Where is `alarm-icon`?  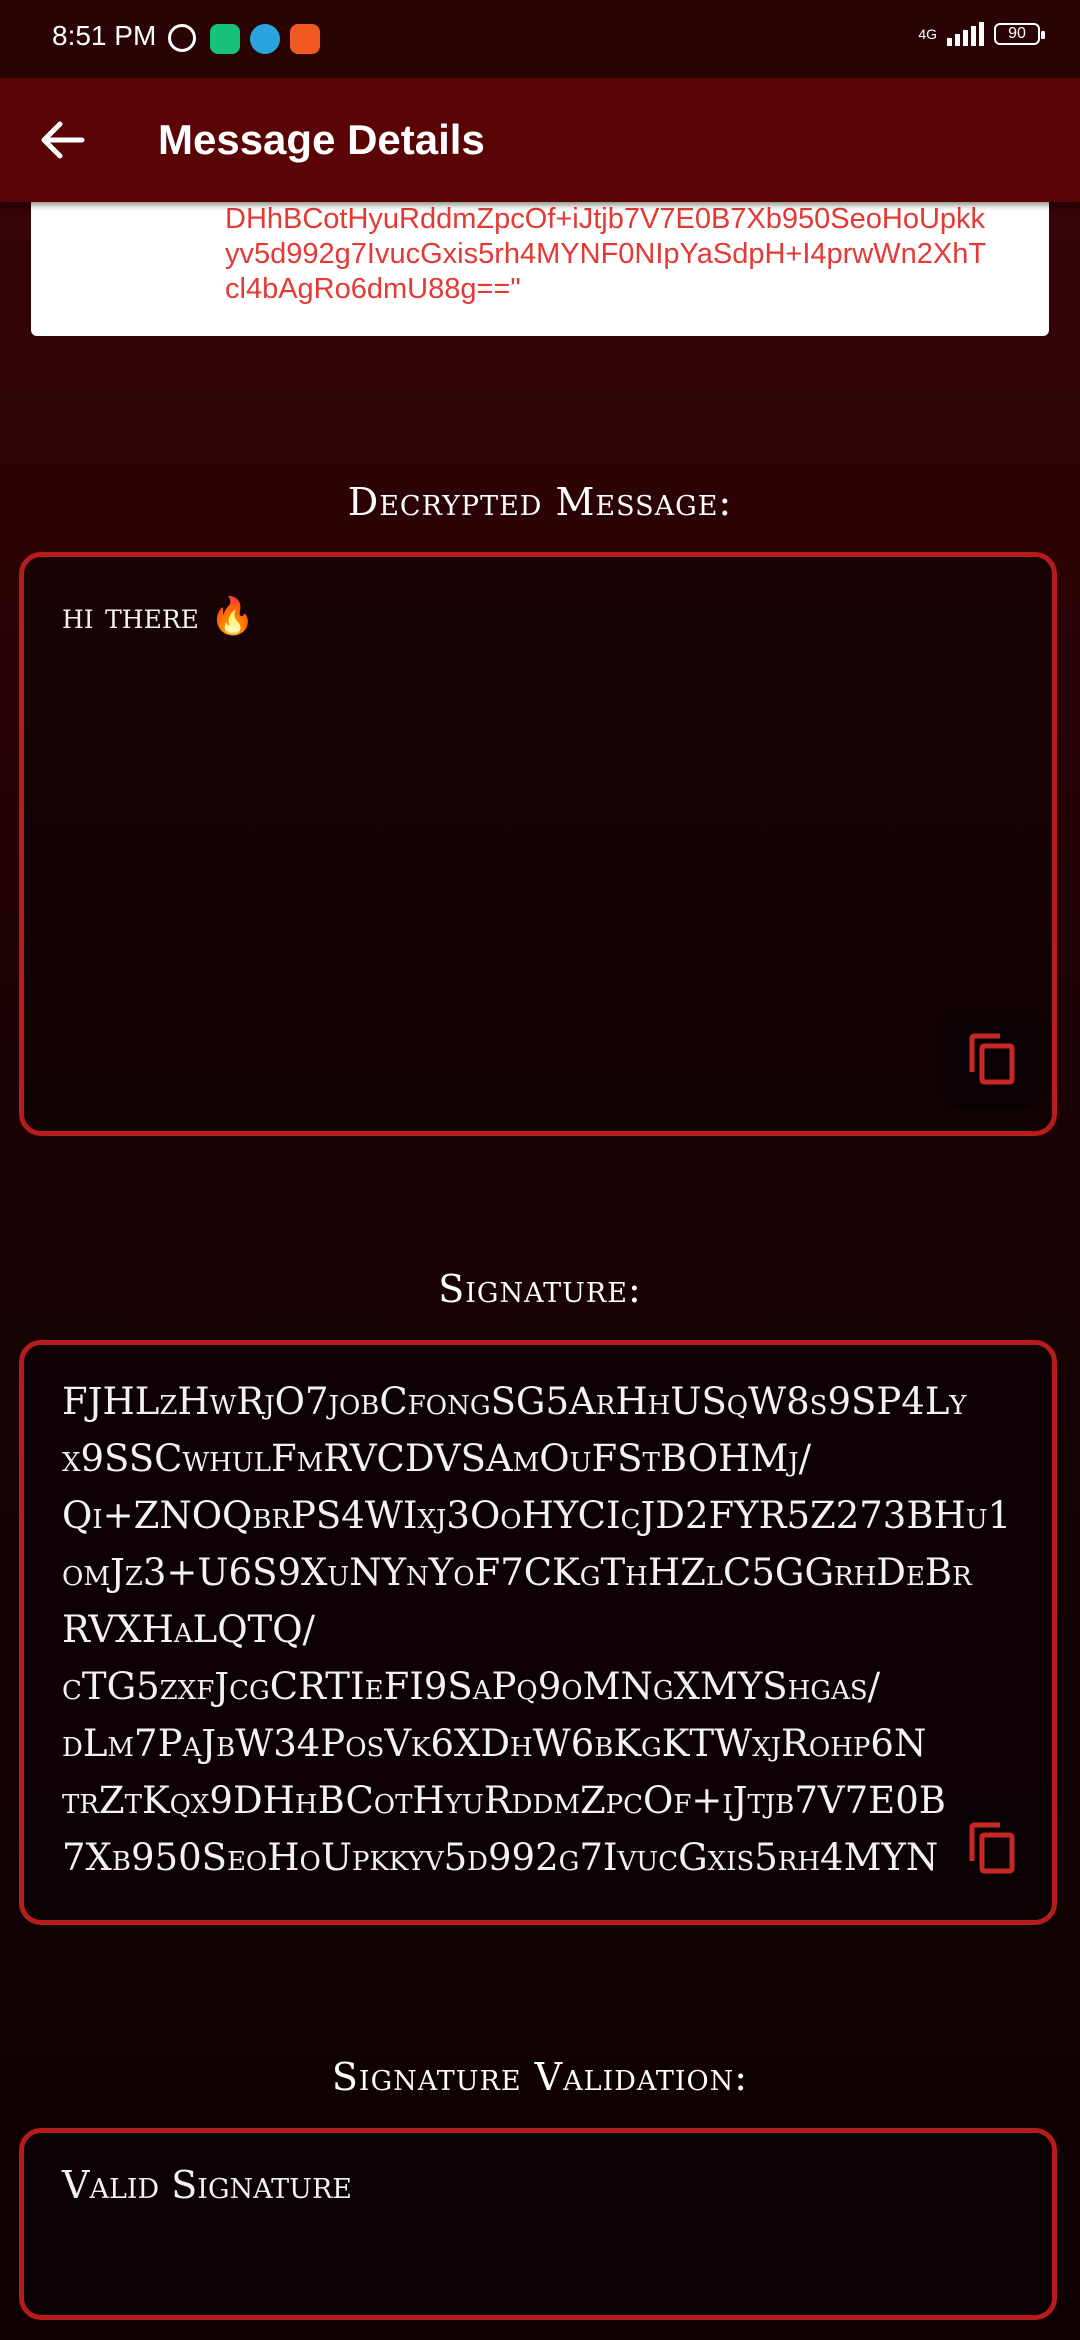
alarm-icon is located at coordinates (182, 38).